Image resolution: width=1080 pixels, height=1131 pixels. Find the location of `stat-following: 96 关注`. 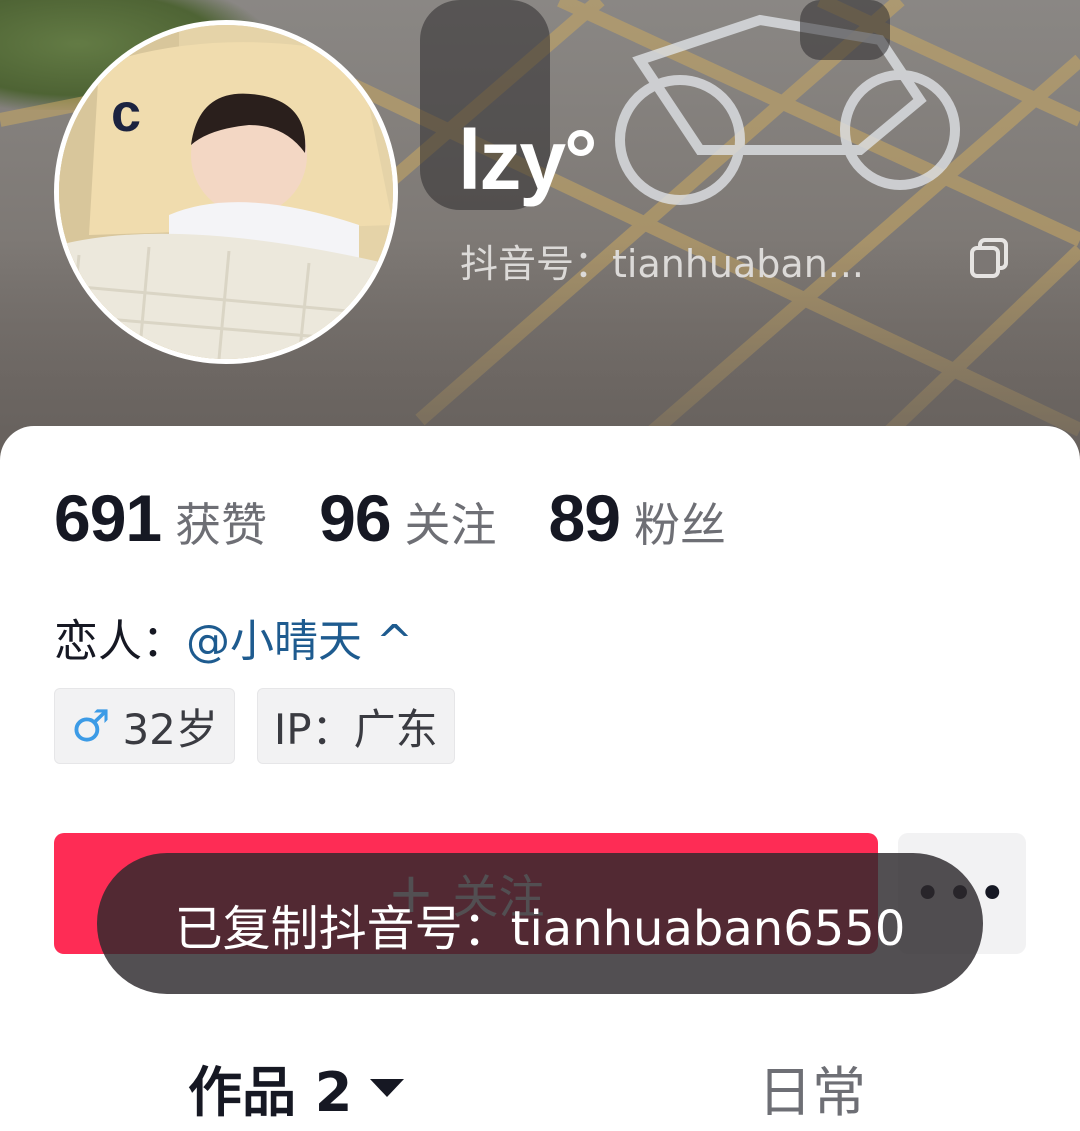

stat-following: 96 关注 is located at coordinates (407, 518).